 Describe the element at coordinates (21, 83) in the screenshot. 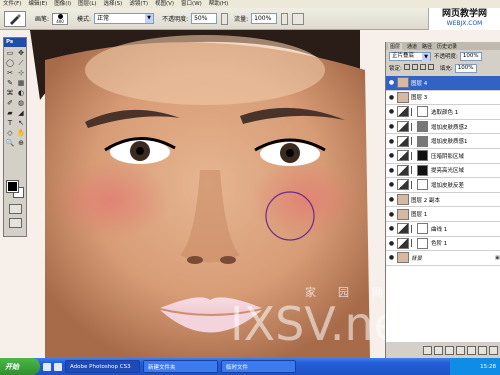

I see `brush-tool-icon: ▦` at that location.